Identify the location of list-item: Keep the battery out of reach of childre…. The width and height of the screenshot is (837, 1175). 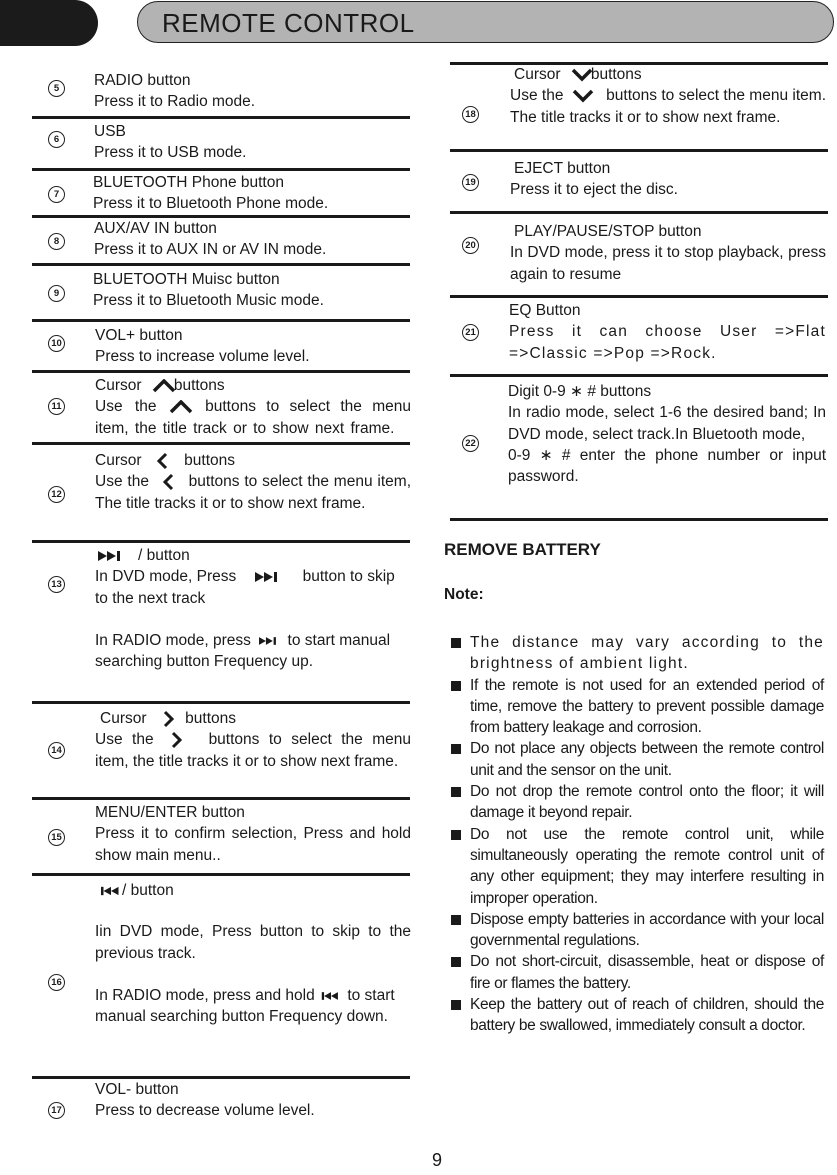
(637, 1015).